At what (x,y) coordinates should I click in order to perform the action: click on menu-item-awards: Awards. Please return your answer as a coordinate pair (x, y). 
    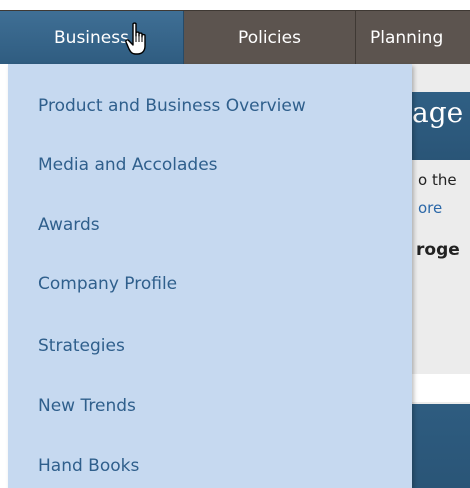
    Looking at the image, I should click on (69, 225).